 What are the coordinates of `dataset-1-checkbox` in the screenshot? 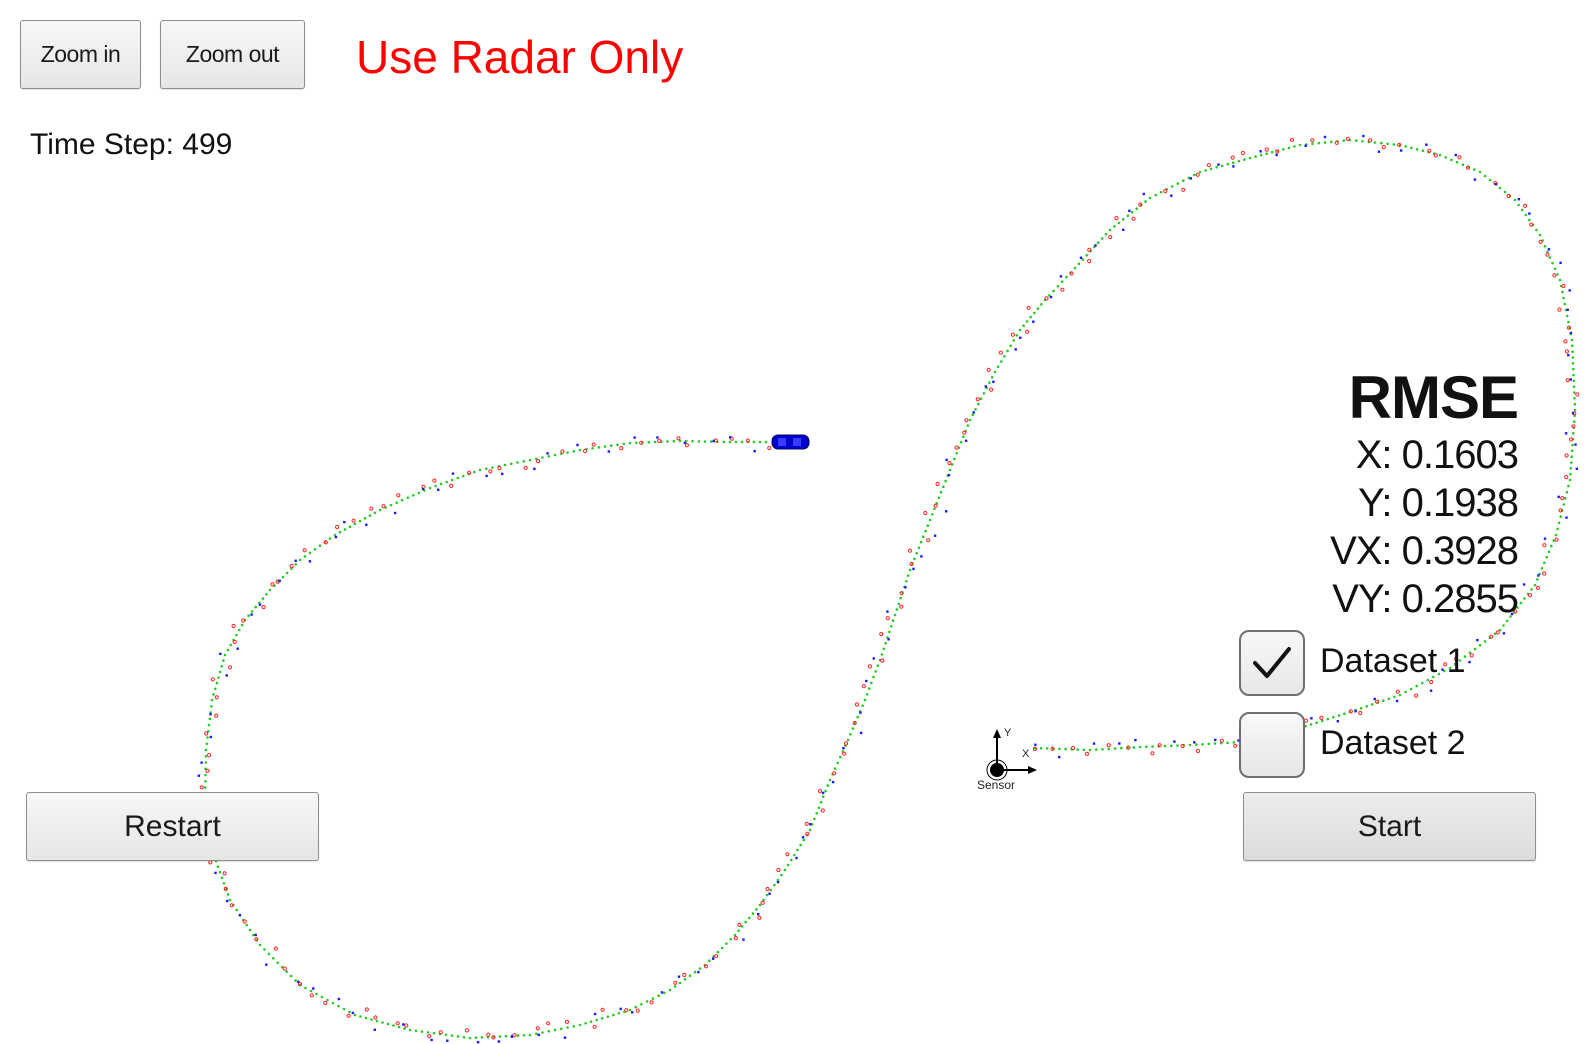 It's located at (1272, 663).